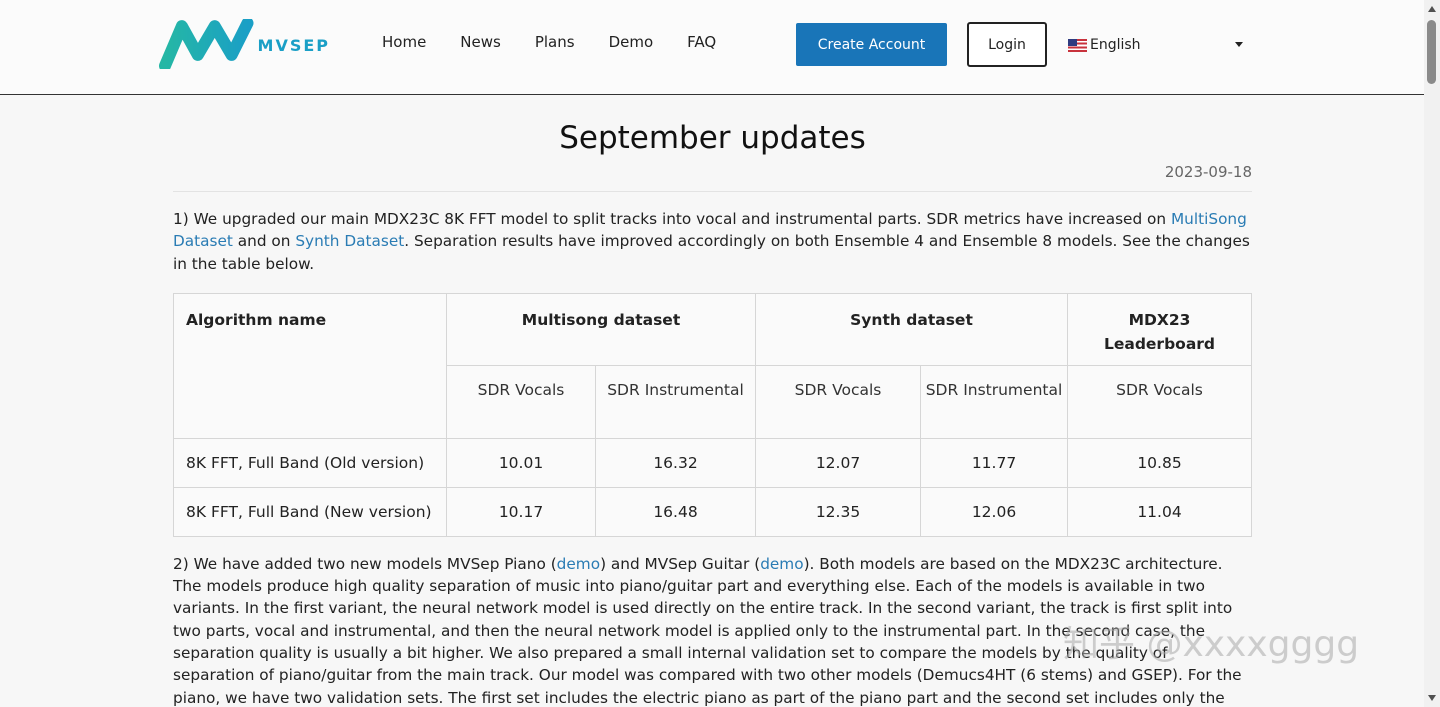  Describe the element at coordinates (1159, 329) in the screenshot. I see `header-mdx23-leaderboard: MDX23 Leaderboard` at that location.